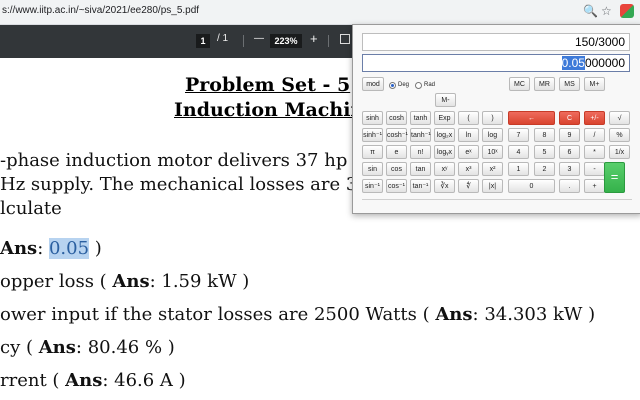 The height and width of the screenshot is (400, 640). I want to click on fit-page-icon, so click(345, 39).